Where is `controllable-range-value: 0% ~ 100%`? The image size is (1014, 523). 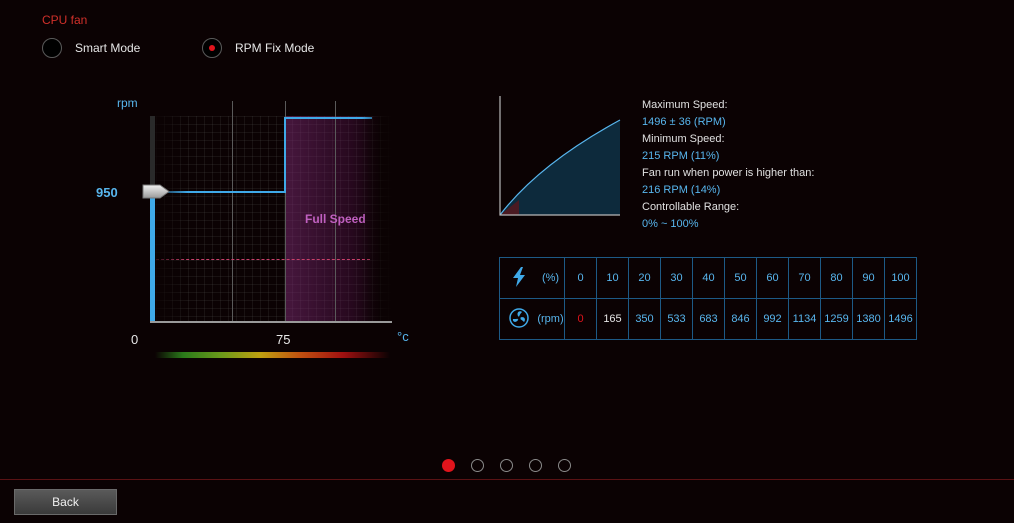 controllable-range-value: 0% ~ 100% is located at coordinates (670, 224).